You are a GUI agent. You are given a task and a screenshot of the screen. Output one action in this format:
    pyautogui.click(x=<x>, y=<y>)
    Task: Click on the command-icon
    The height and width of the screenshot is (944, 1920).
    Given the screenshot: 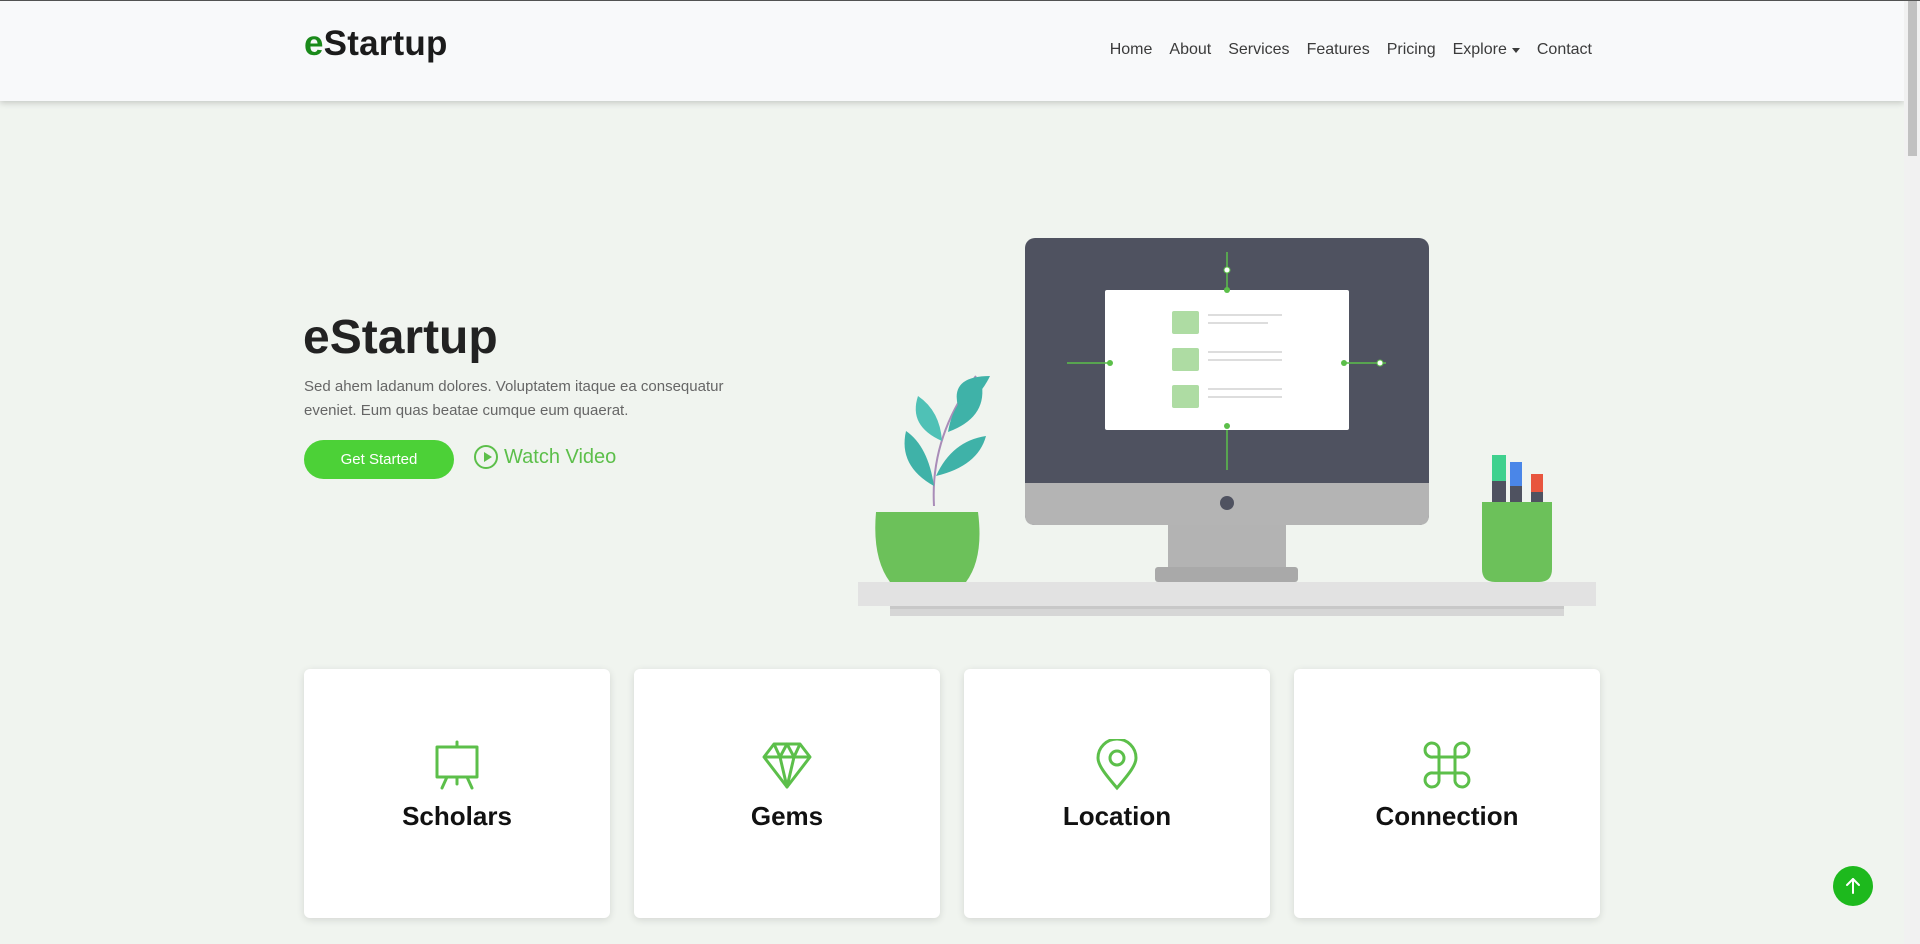 What is the action you would take?
    pyautogui.click(x=1447, y=765)
    